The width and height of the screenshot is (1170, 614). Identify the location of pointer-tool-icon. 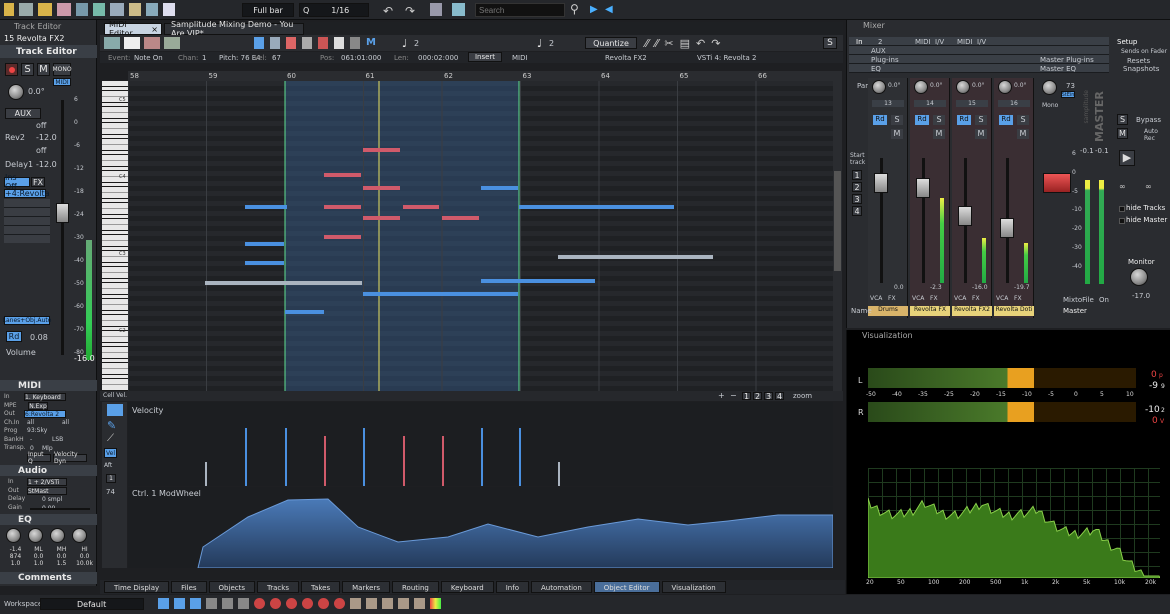
(115, 410).